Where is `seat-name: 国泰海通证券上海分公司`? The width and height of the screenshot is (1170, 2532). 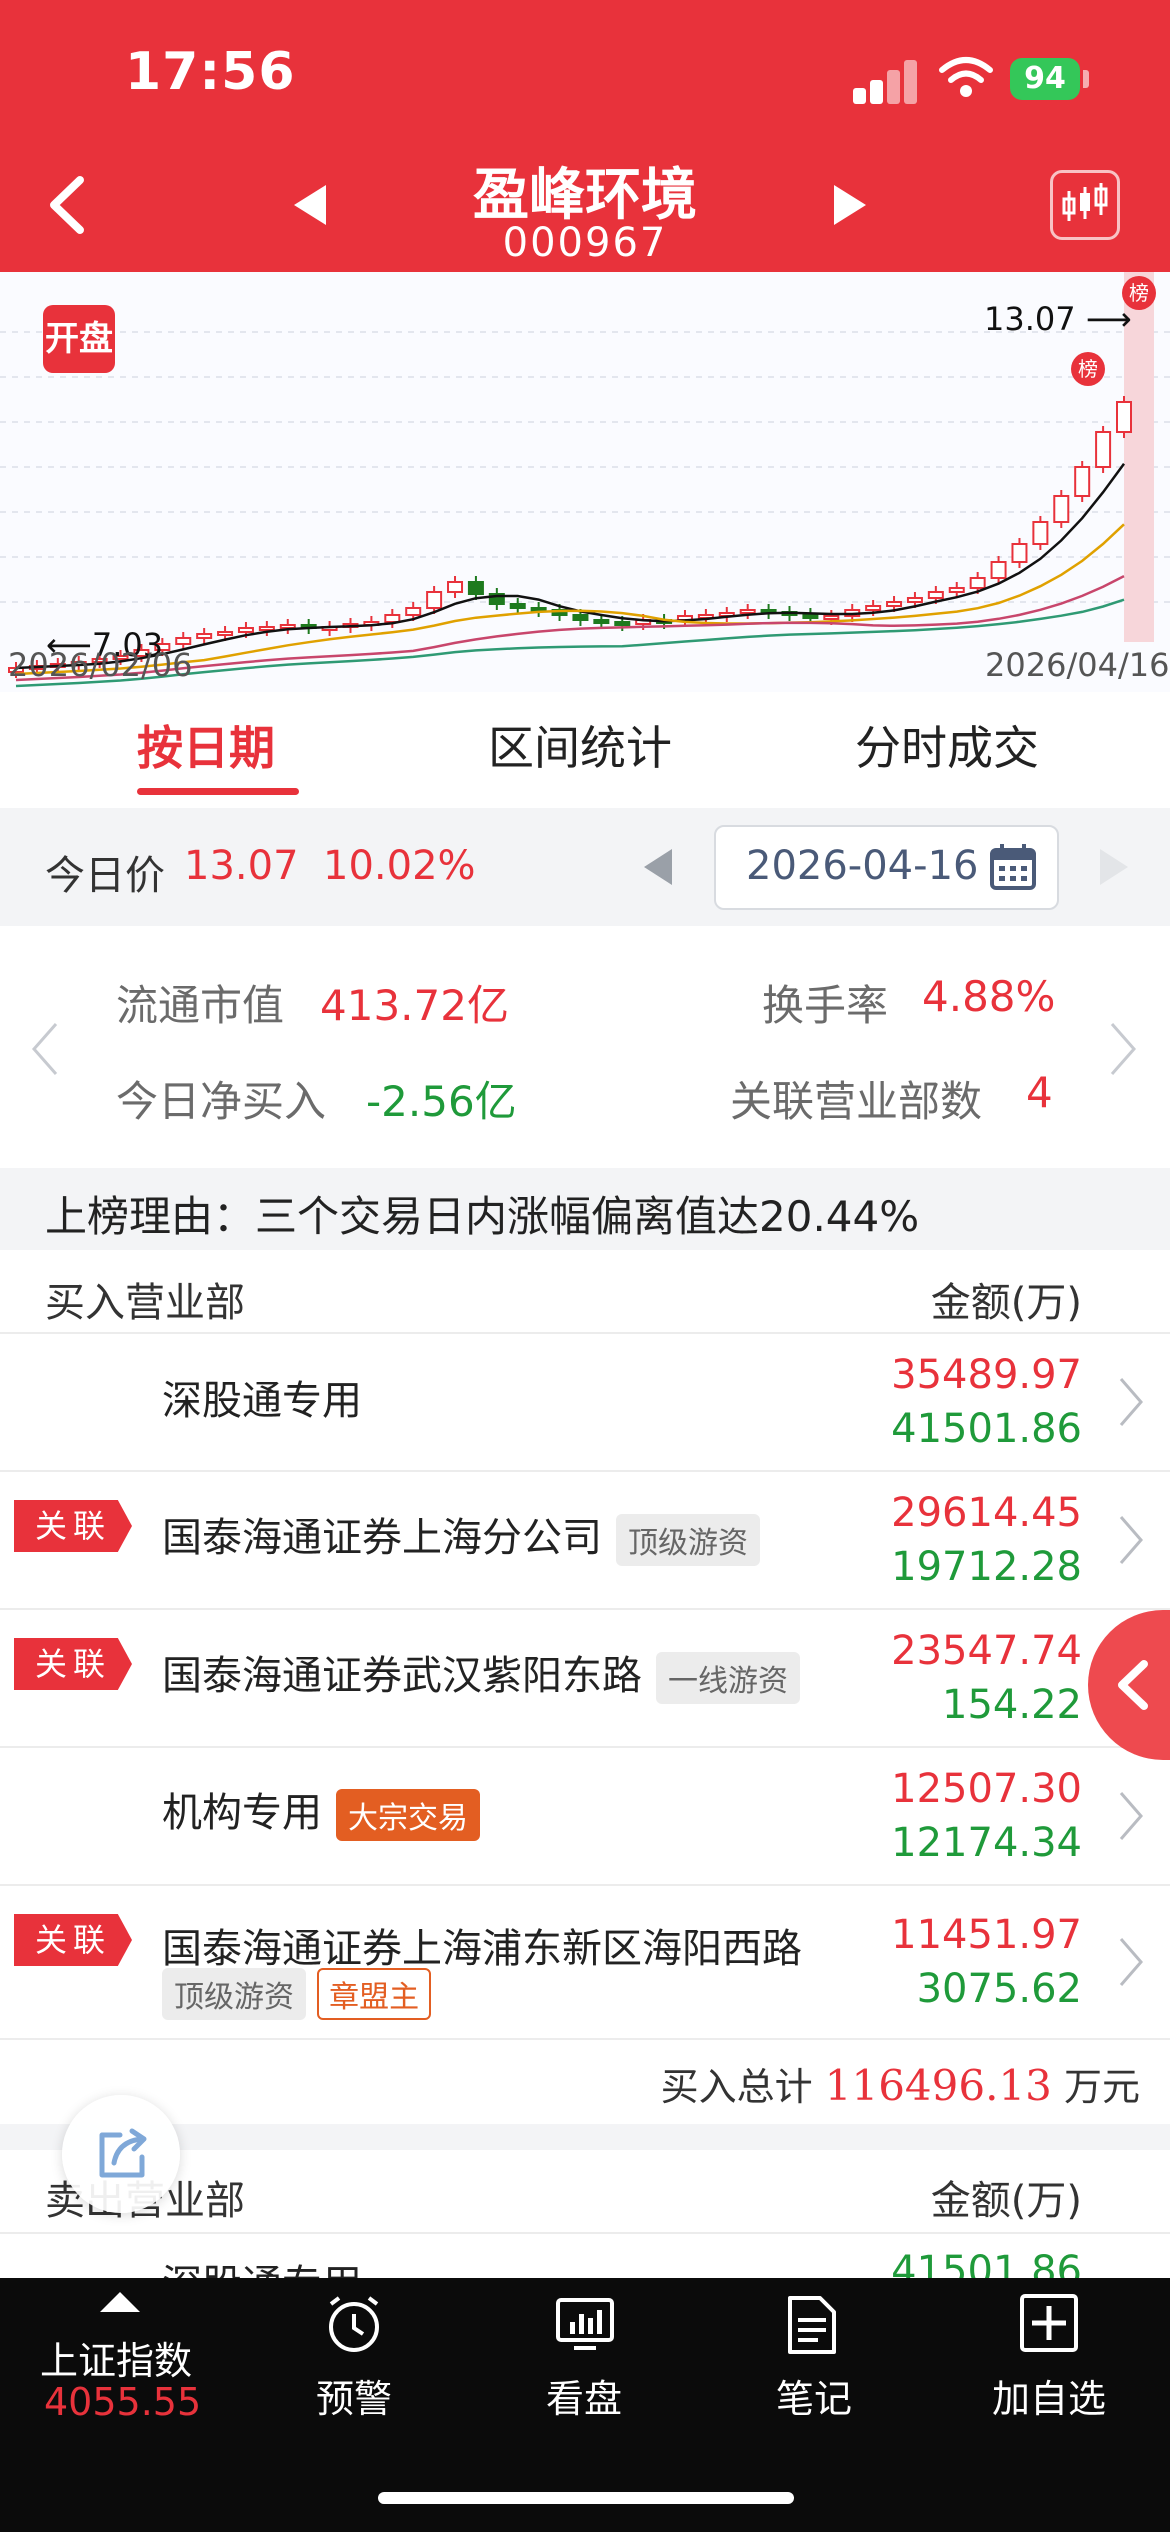 seat-name: 国泰海通证券上海分公司 is located at coordinates (382, 1538).